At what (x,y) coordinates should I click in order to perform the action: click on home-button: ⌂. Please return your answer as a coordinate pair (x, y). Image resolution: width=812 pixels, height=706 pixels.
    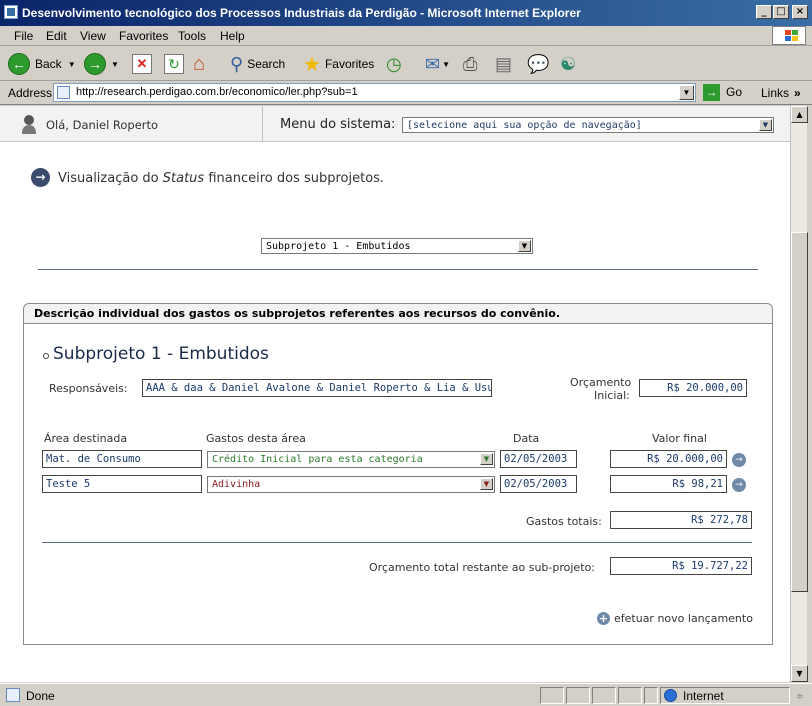
    Looking at the image, I should click on (199, 64).